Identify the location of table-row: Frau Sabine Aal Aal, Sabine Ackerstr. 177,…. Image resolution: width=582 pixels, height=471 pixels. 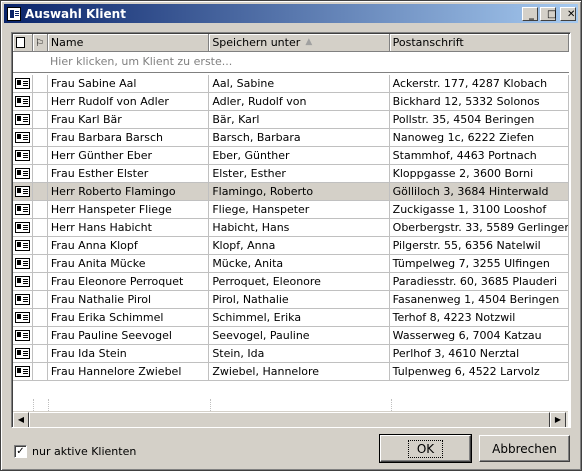
(291, 84).